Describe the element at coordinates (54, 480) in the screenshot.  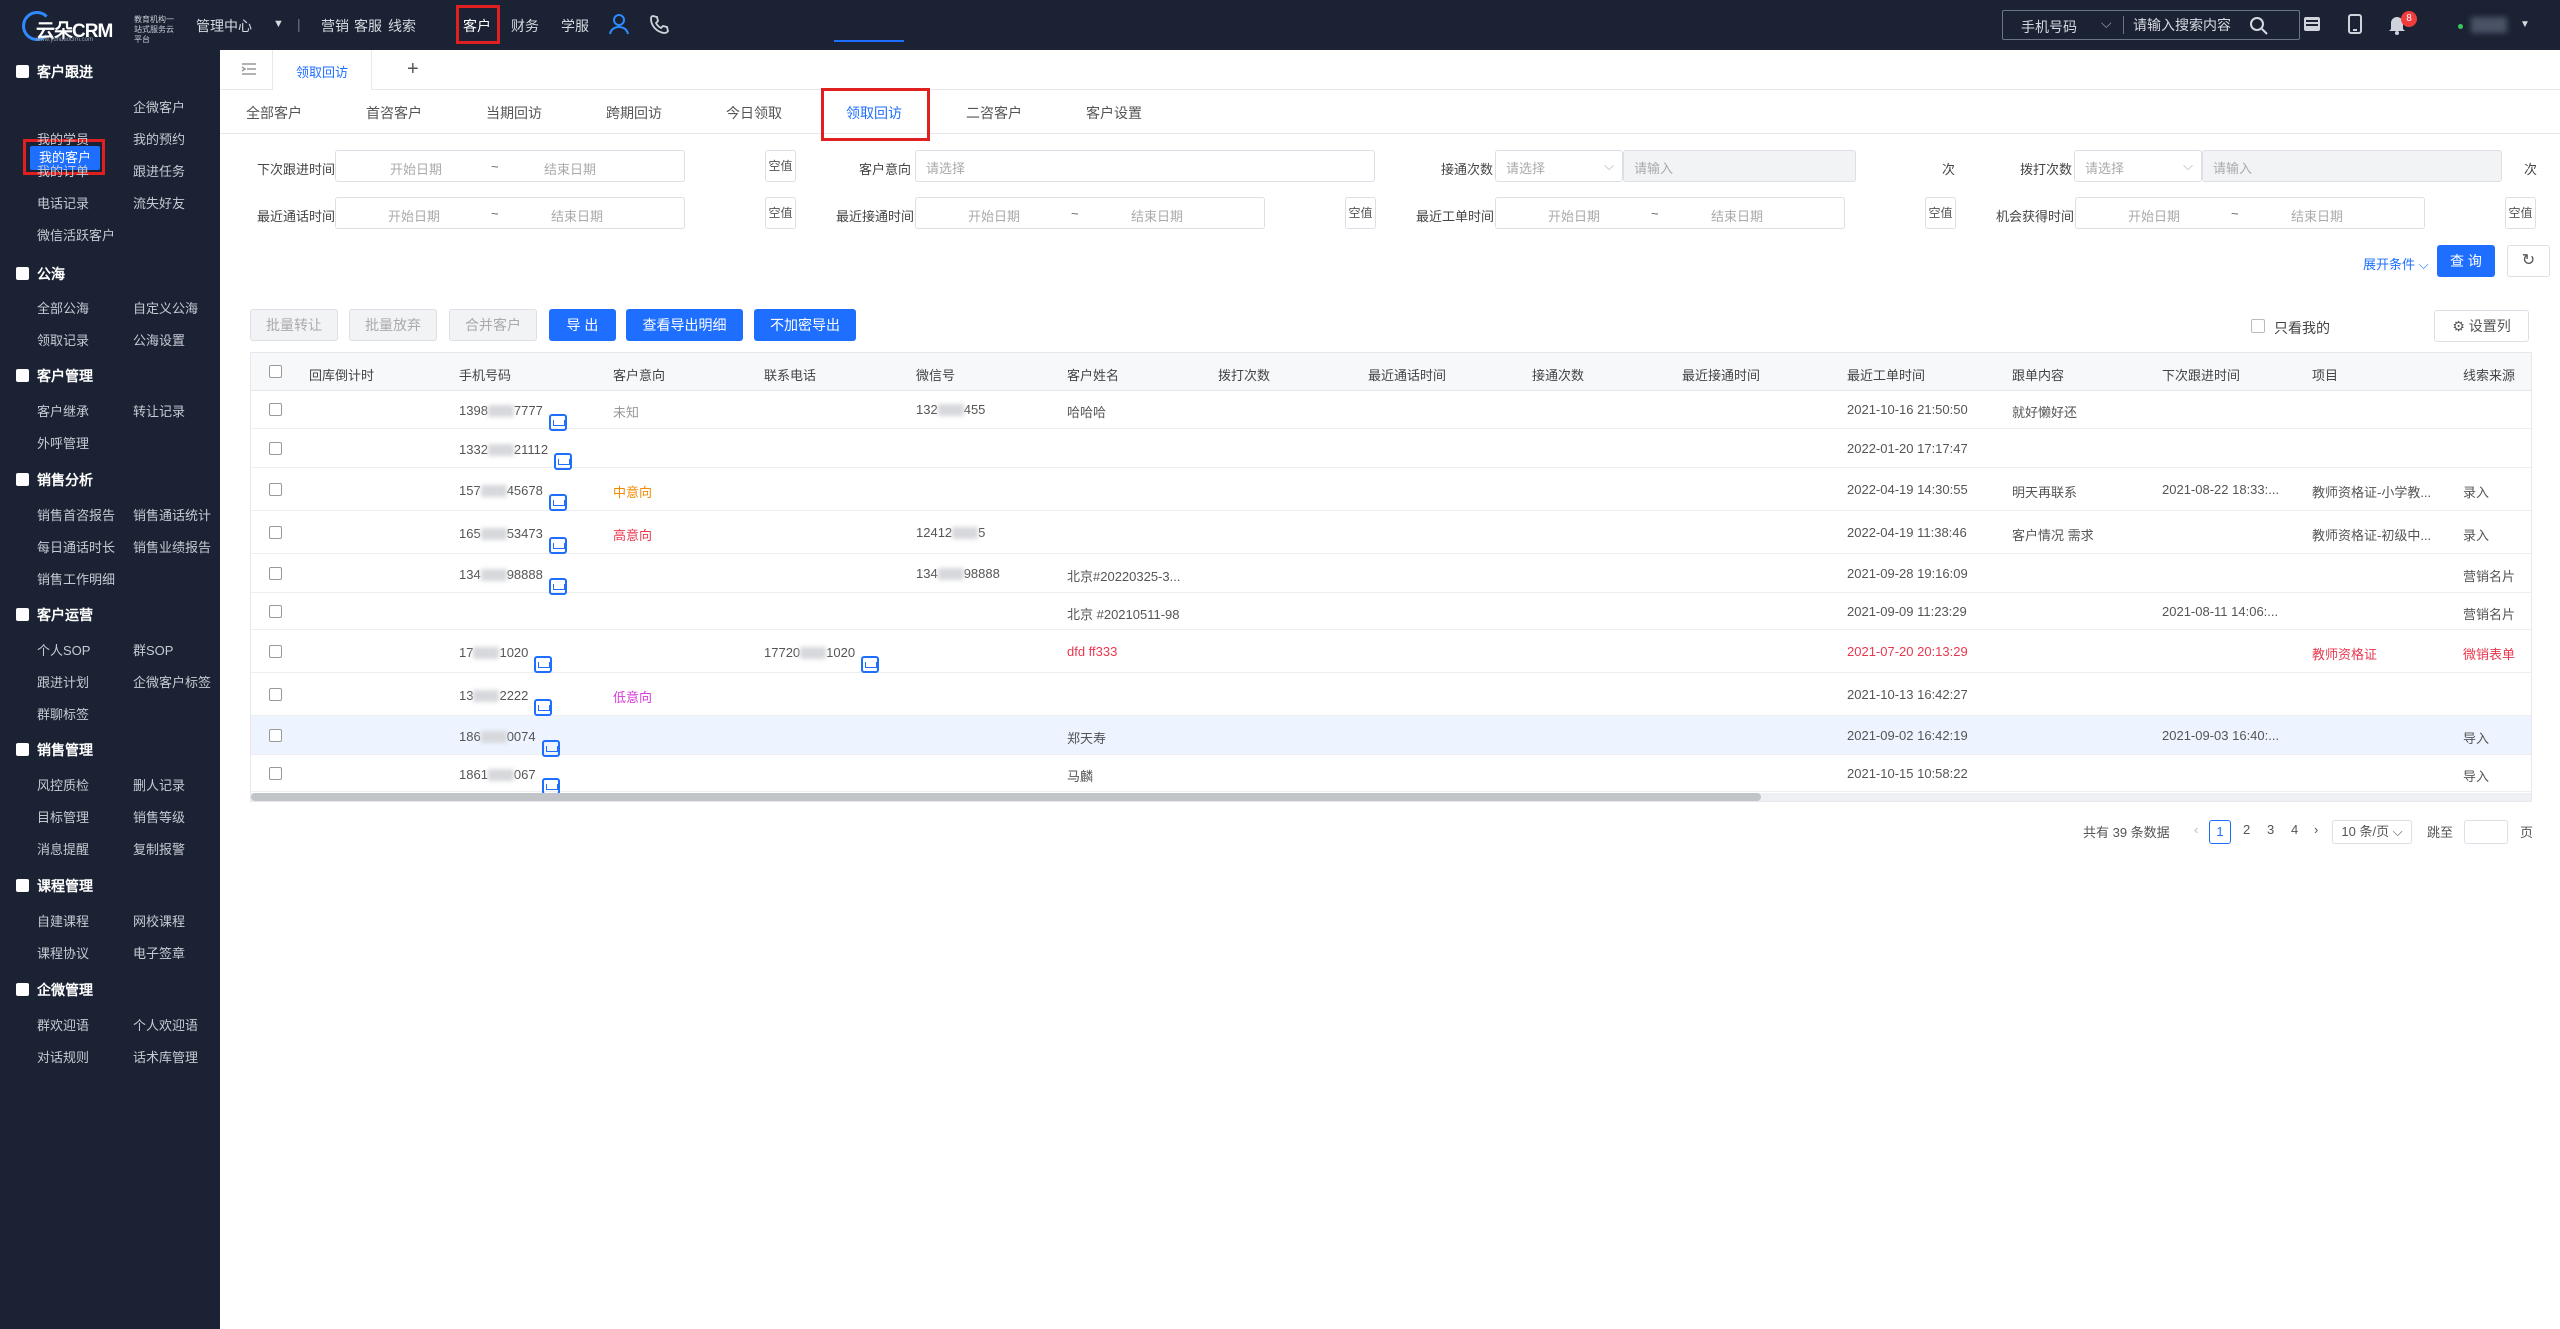
I see `sidebar-group-sales-analysis: 销售分析` at that location.